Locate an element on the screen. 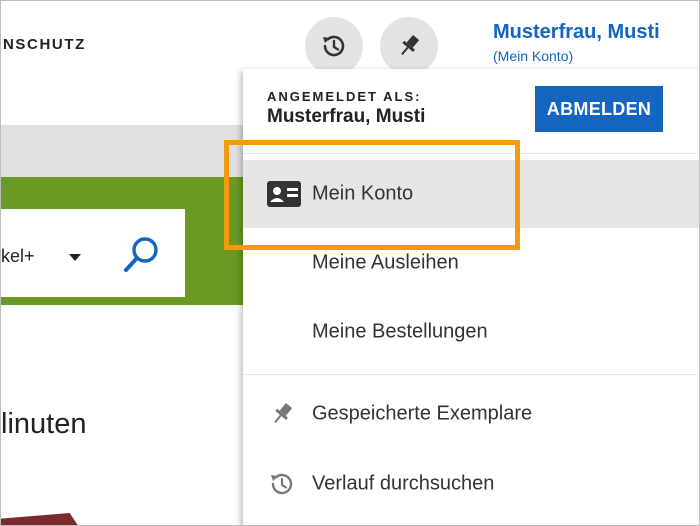 The height and width of the screenshot is (526, 700). menu-item-verlauf-durchsuchen: Verlauf durchsuchen is located at coordinates (471, 484).